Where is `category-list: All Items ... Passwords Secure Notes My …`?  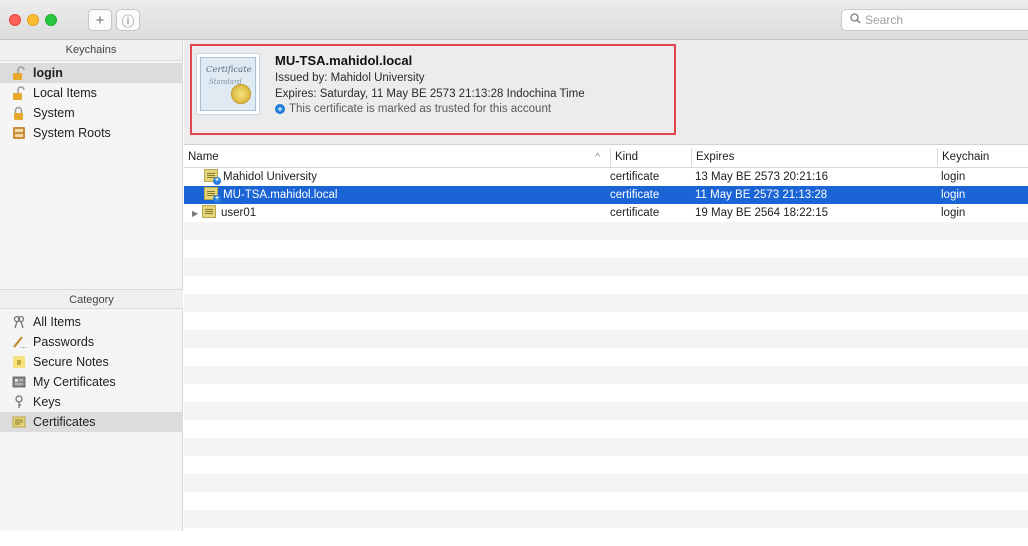 category-list: All Items ... Passwords Secure Notes My … is located at coordinates (91, 372).